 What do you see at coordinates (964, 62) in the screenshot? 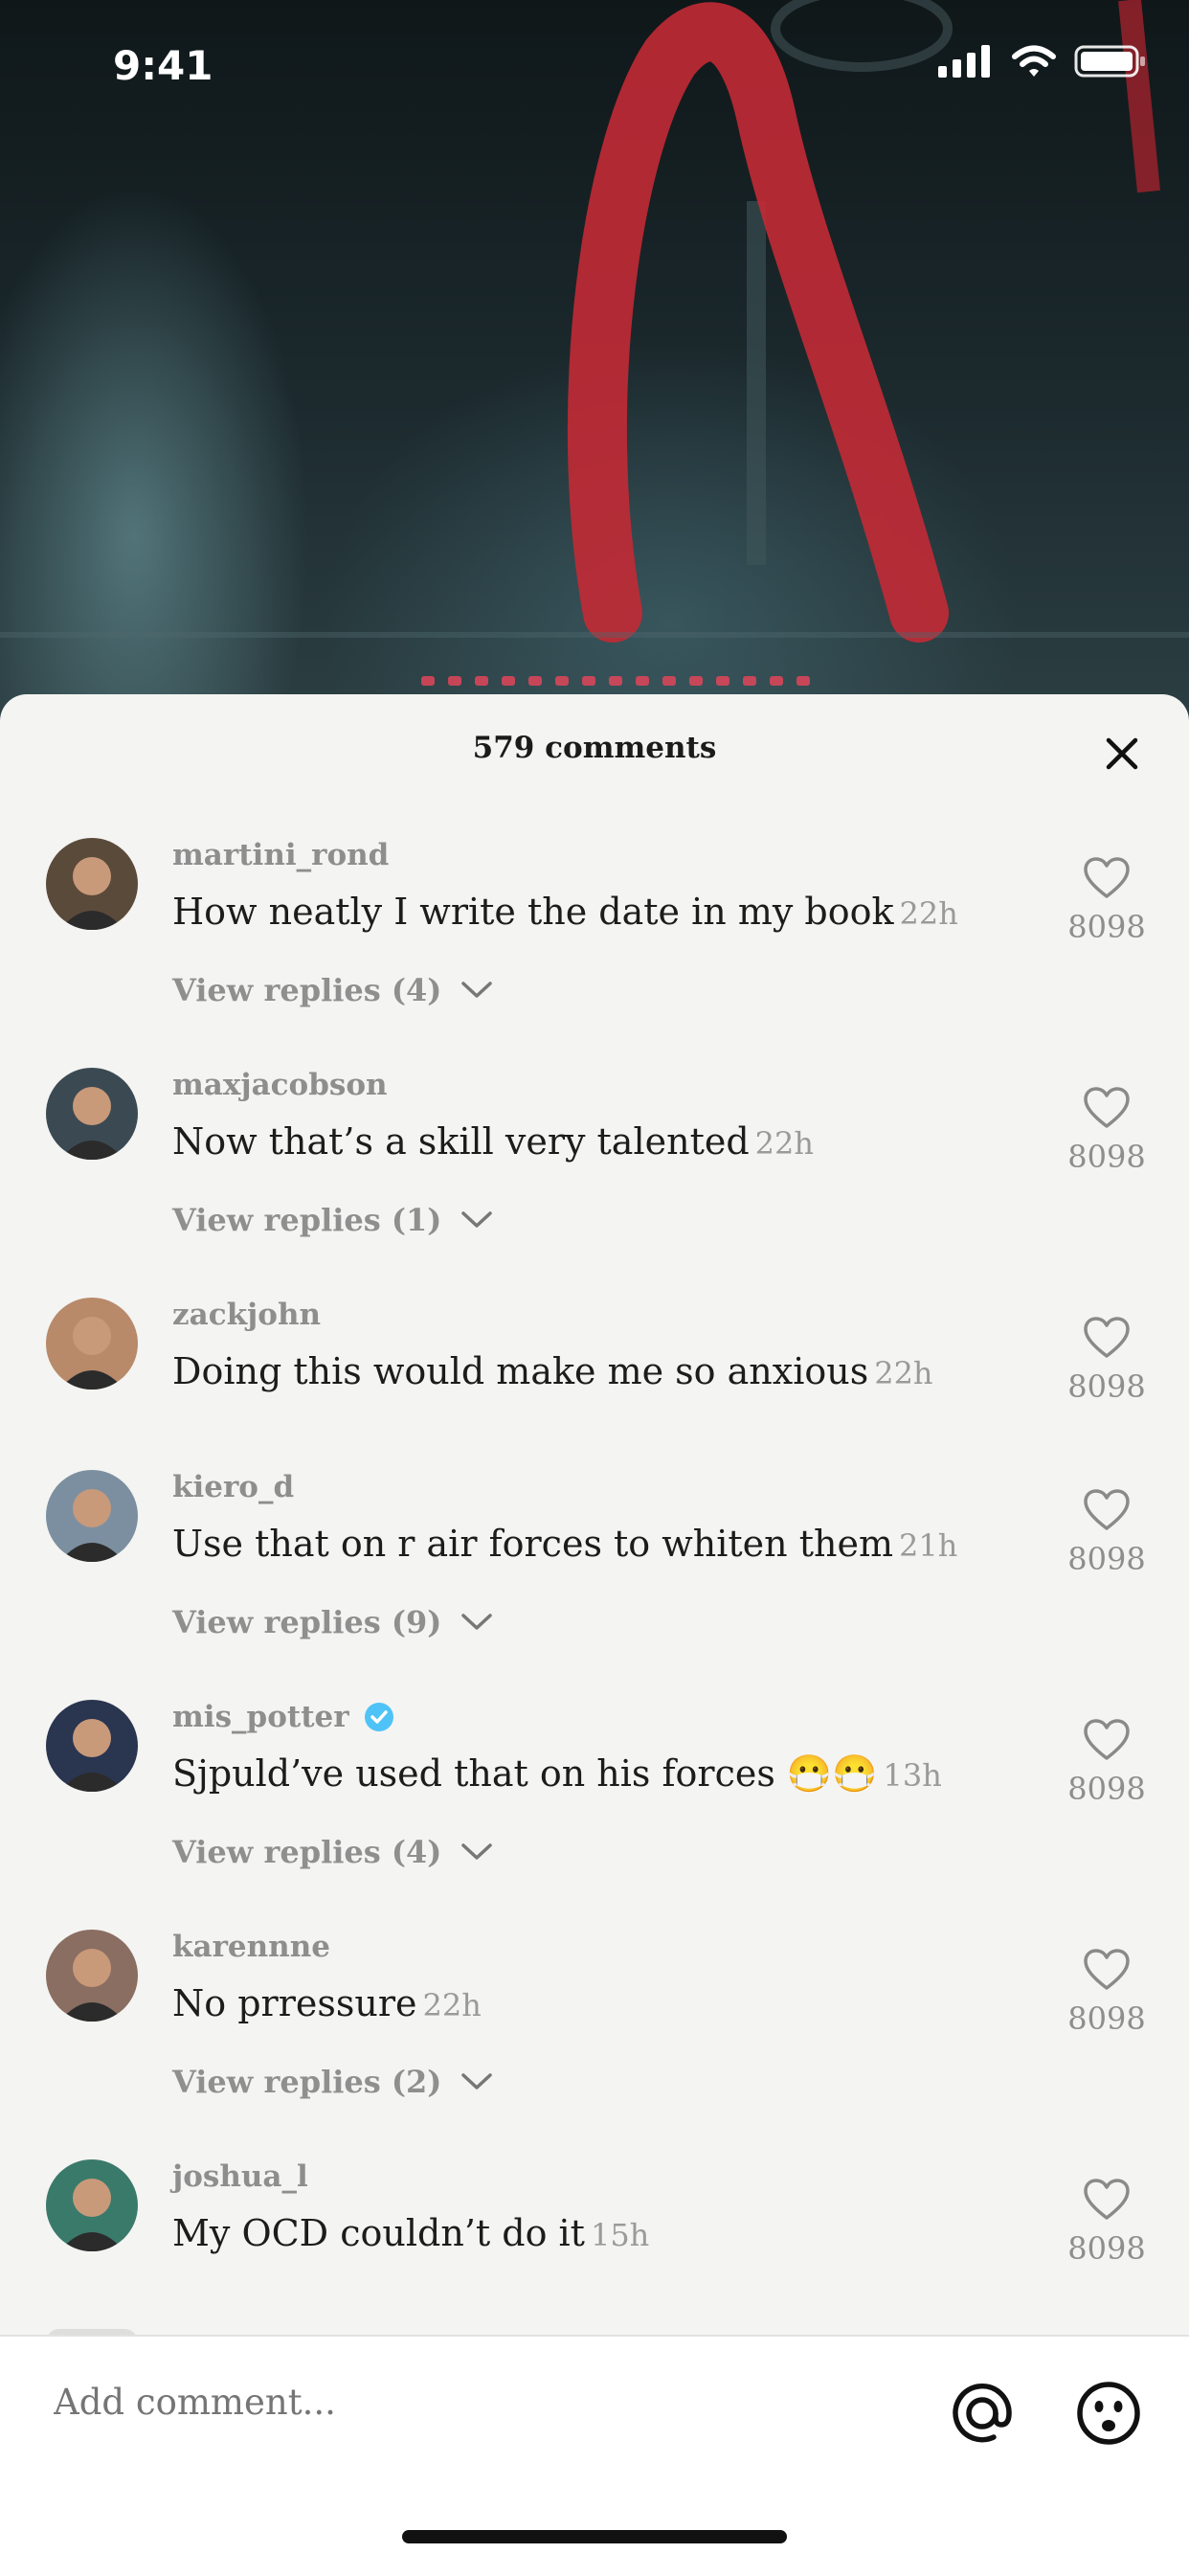
I see `cellular-signal-icon` at bounding box center [964, 62].